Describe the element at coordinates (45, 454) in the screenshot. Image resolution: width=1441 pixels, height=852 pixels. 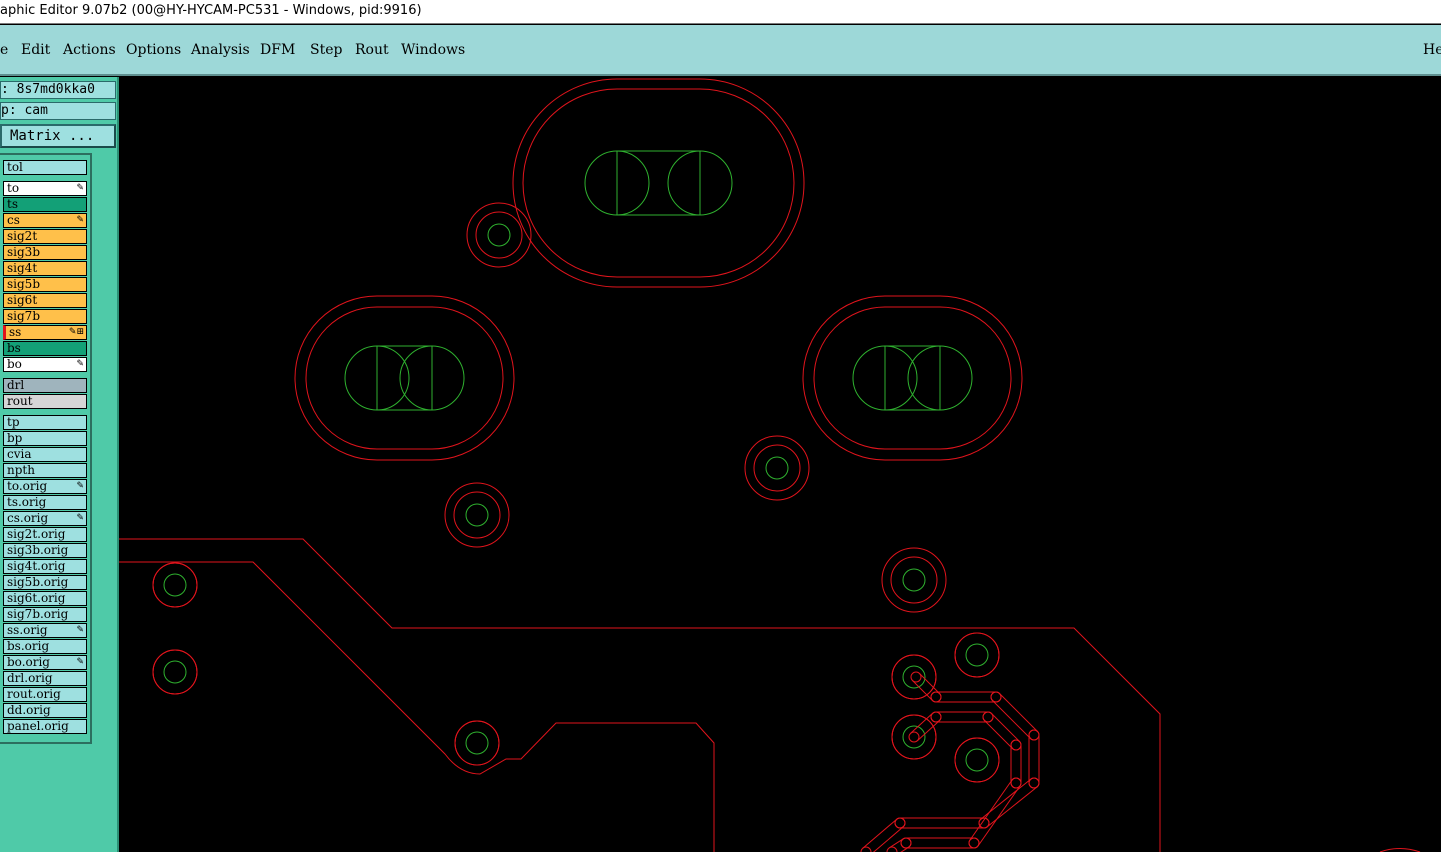
I see `layer-item: cvia` at that location.